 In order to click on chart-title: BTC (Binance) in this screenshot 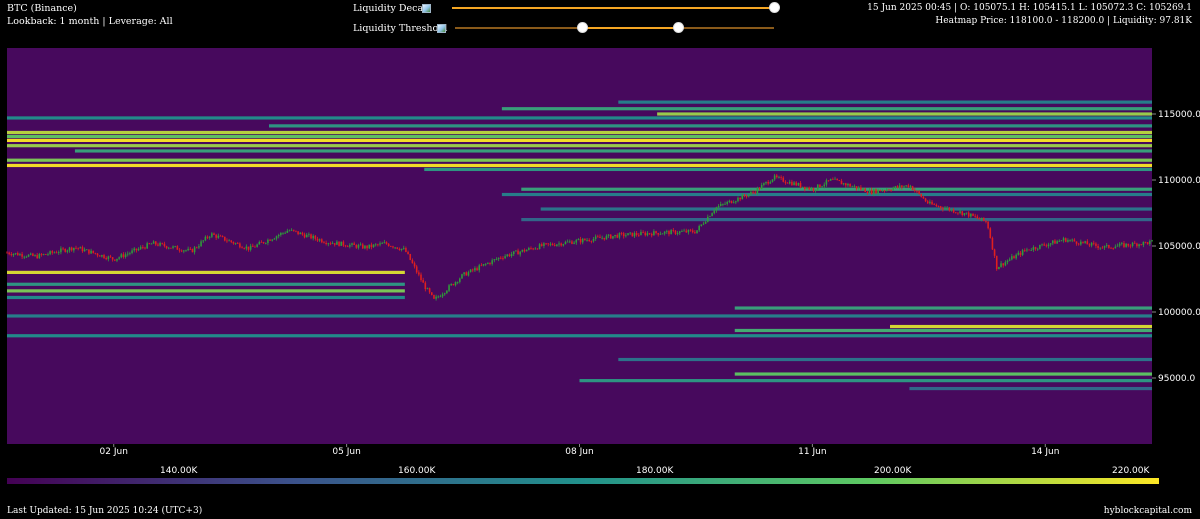, I will do `click(42, 8)`.